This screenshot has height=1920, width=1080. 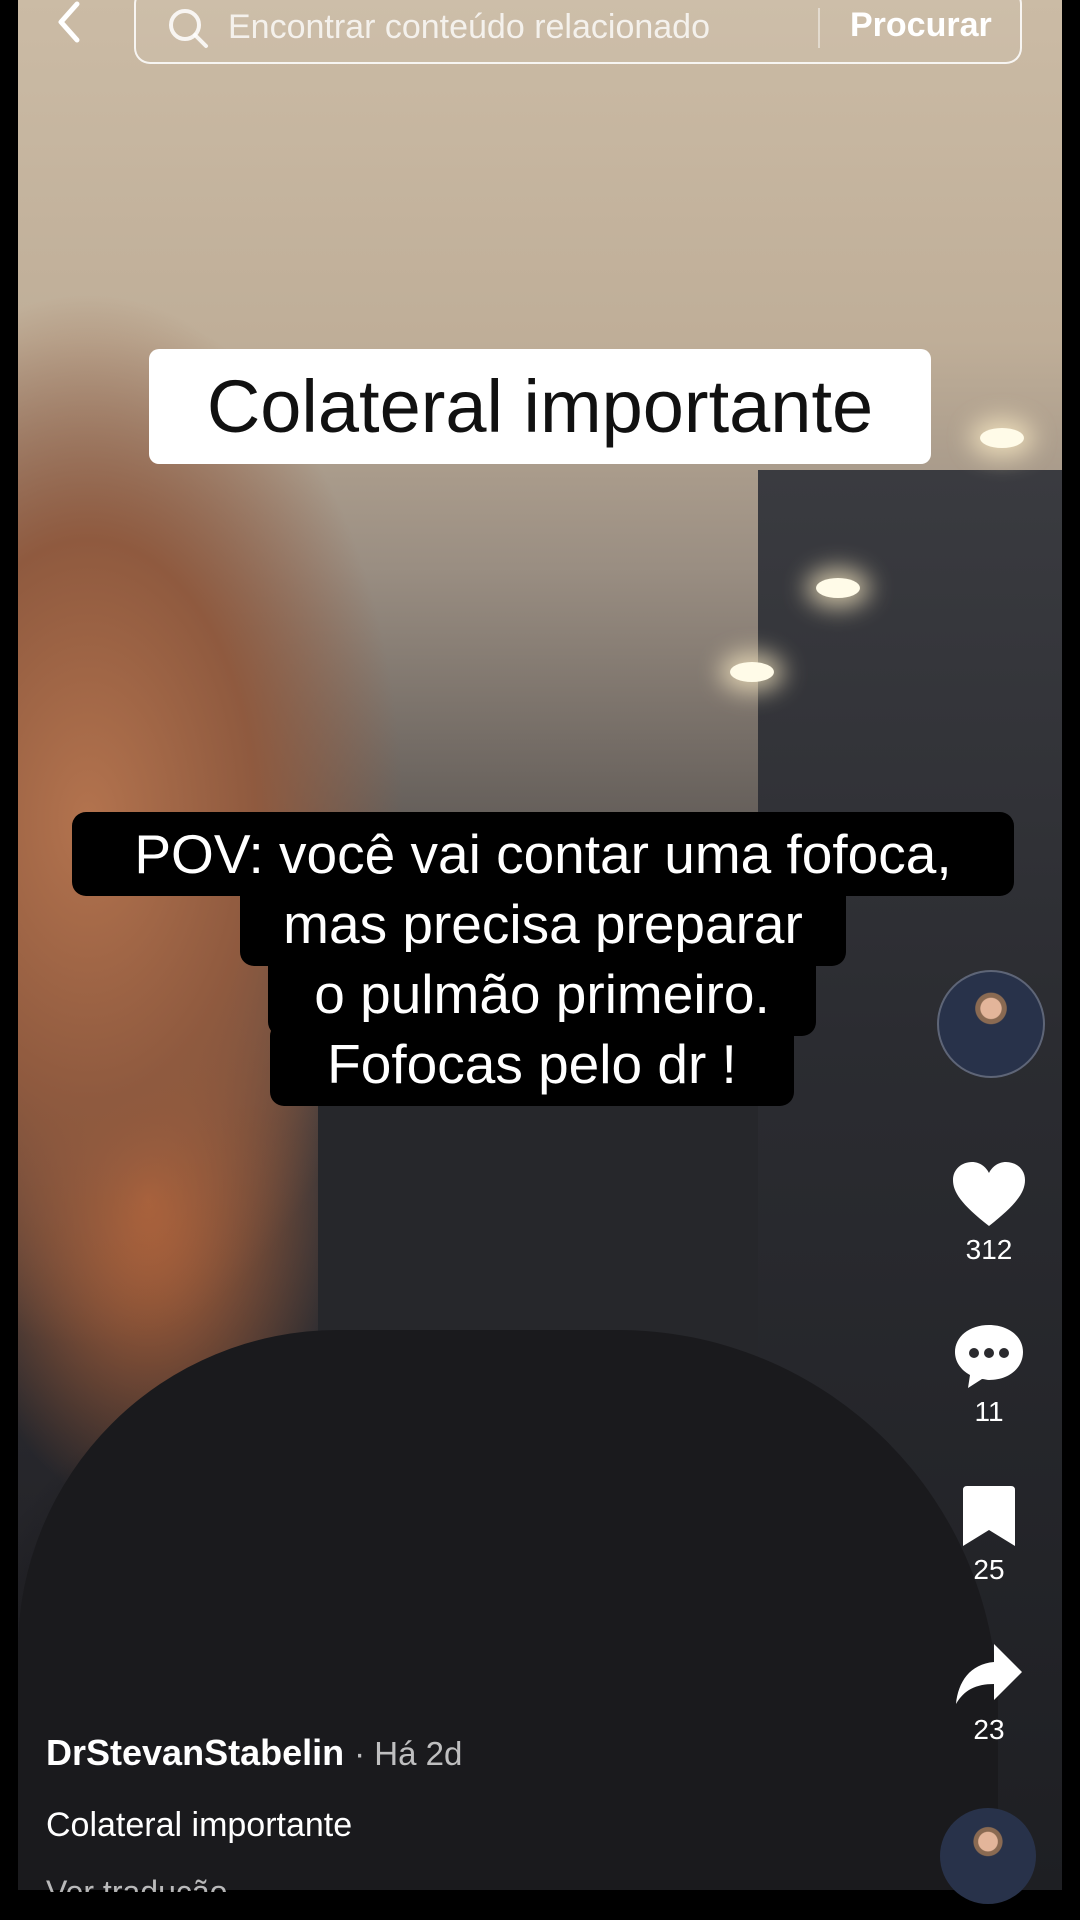 I want to click on post-description: Colateral importante, so click(x=199, y=1825).